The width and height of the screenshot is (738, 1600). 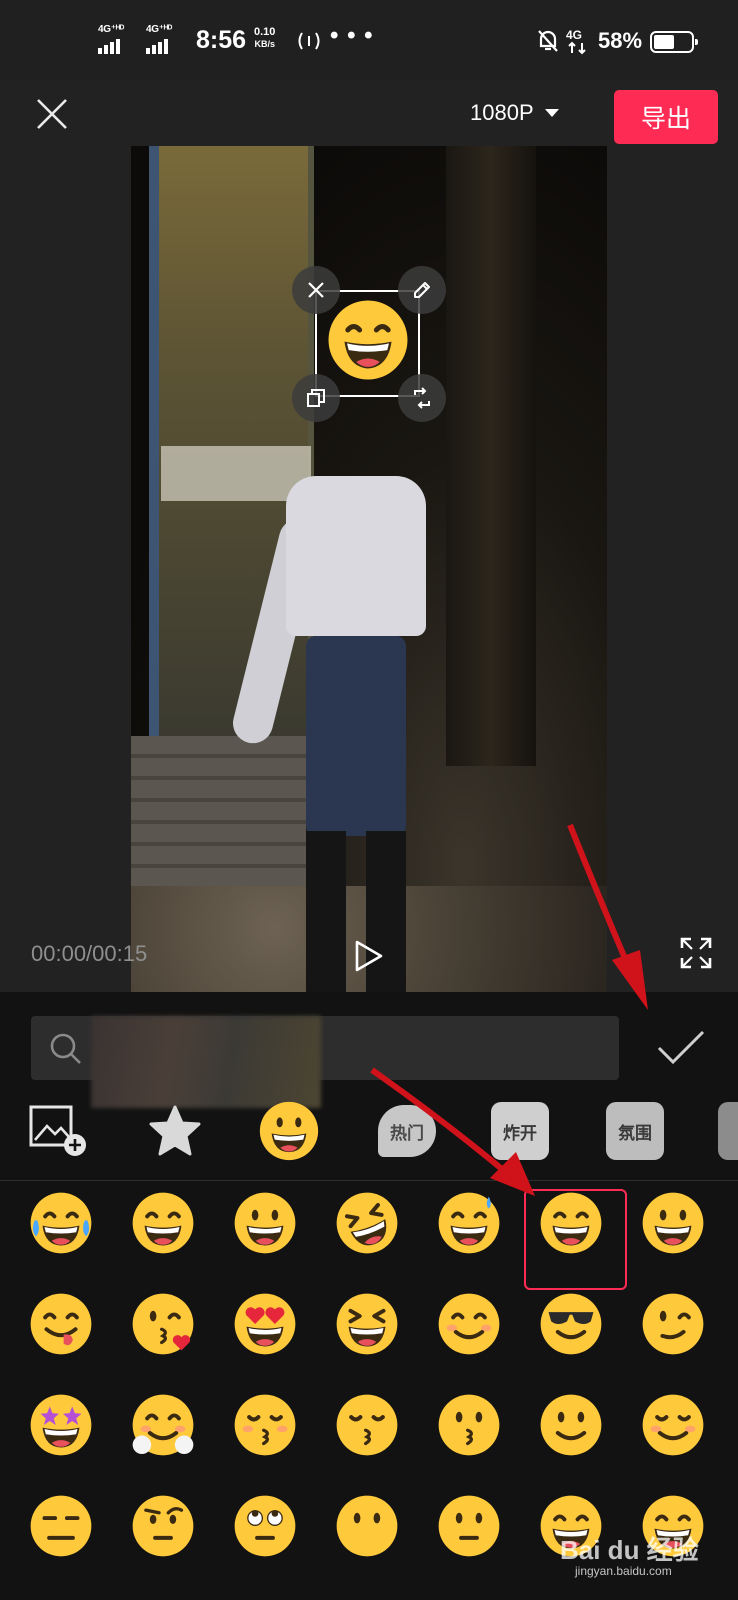 What do you see at coordinates (620, 40) in the screenshot?
I see `battery-percent: 58%` at bounding box center [620, 40].